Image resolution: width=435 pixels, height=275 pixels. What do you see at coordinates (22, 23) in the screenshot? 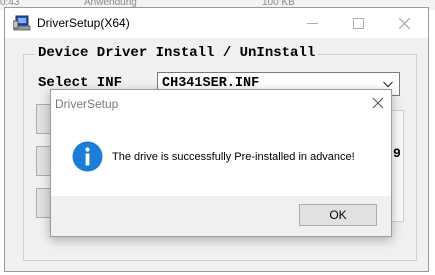
I see `driver-setup-app-icon` at bounding box center [22, 23].